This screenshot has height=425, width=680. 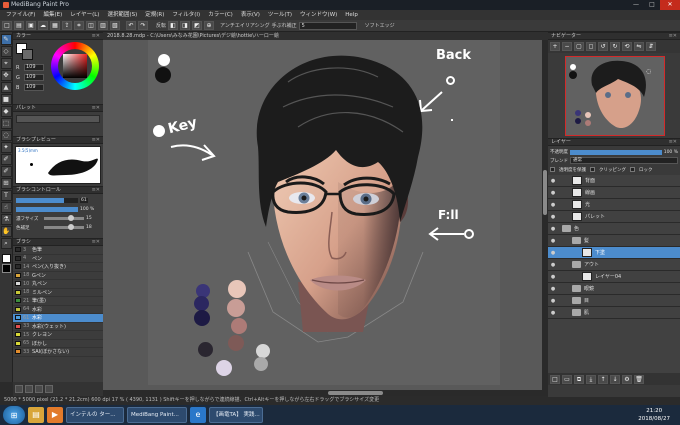 I want to click on layer-row: ● 背面, so click(x=614, y=181).